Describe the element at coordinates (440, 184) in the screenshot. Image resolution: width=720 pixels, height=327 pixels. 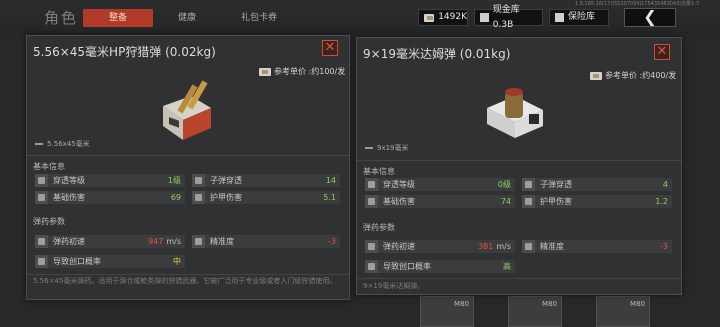
I see `stat-penetration-level: 穿透等级 0级` at that location.